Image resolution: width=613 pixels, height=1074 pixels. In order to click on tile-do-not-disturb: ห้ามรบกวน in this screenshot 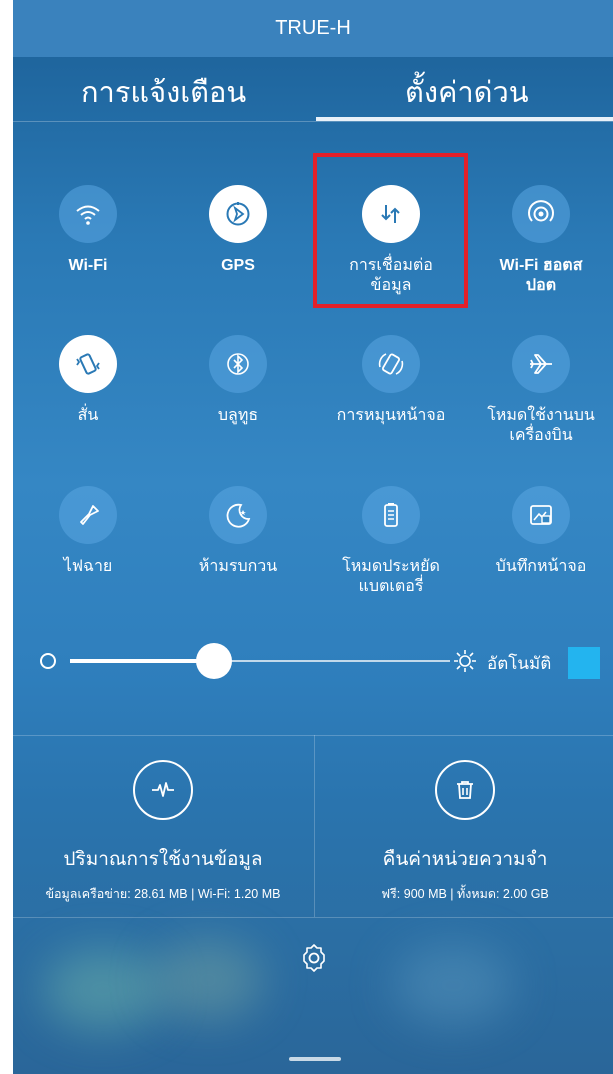, I will do `click(238, 531)`.